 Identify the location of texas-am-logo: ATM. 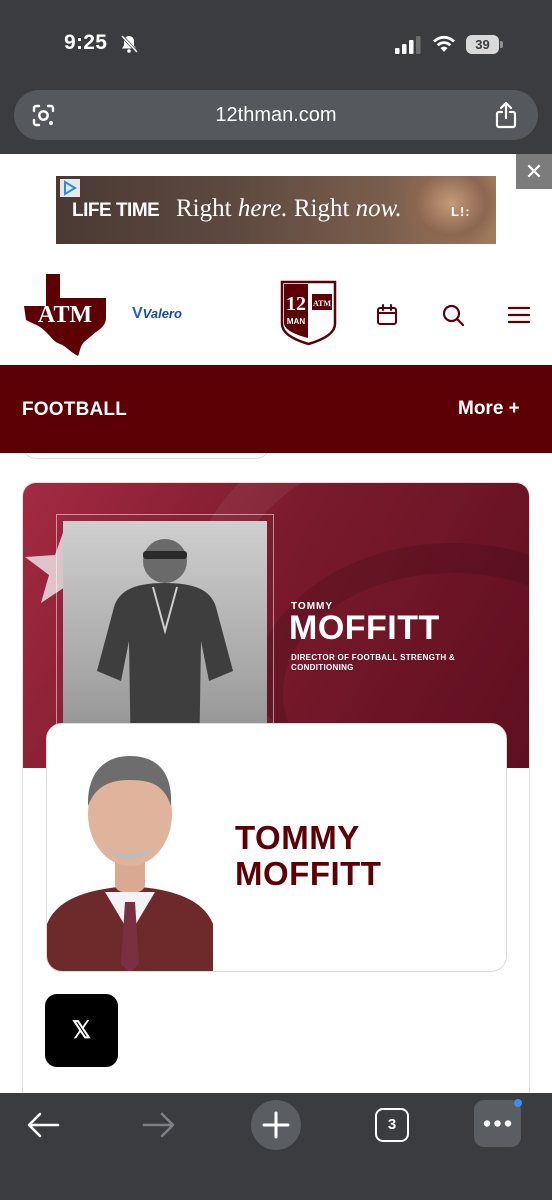
(65, 315).